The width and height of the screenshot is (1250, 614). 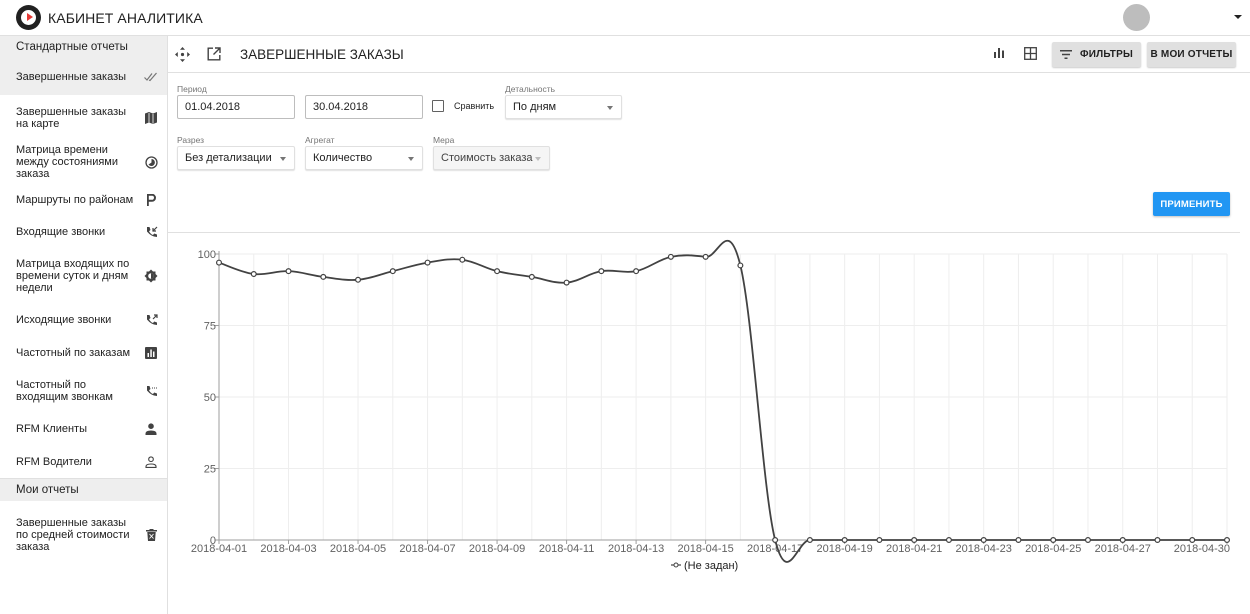 What do you see at coordinates (214, 54) in the screenshot?
I see `open-external-icon` at bounding box center [214, 54].